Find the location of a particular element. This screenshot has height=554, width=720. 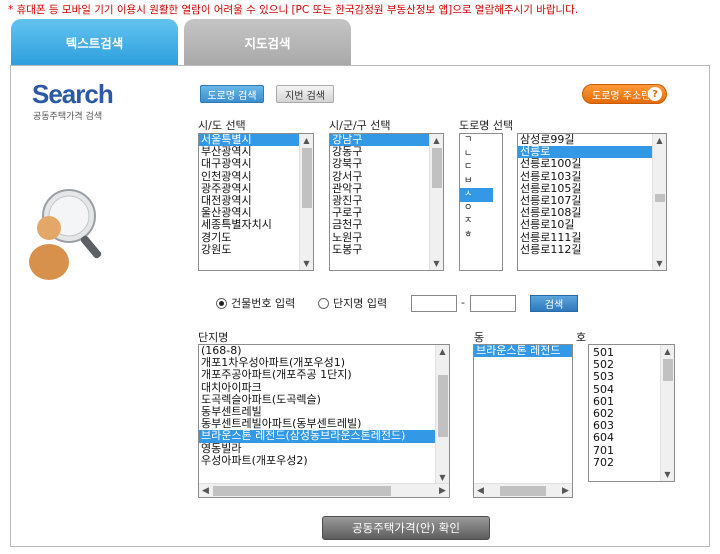

help-label: 도로명 주소란 is located at coordinates (621, 96).